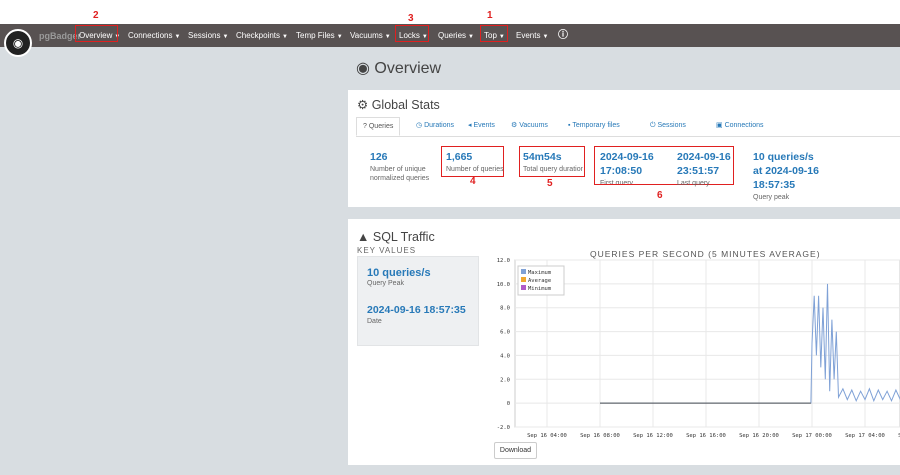 Image resolution: width=900 pixels, height=475 pixels. Describe the element at coordinates (385, 283) in the screenshot. I see `kv-peak-label: Query Peak` at that location.